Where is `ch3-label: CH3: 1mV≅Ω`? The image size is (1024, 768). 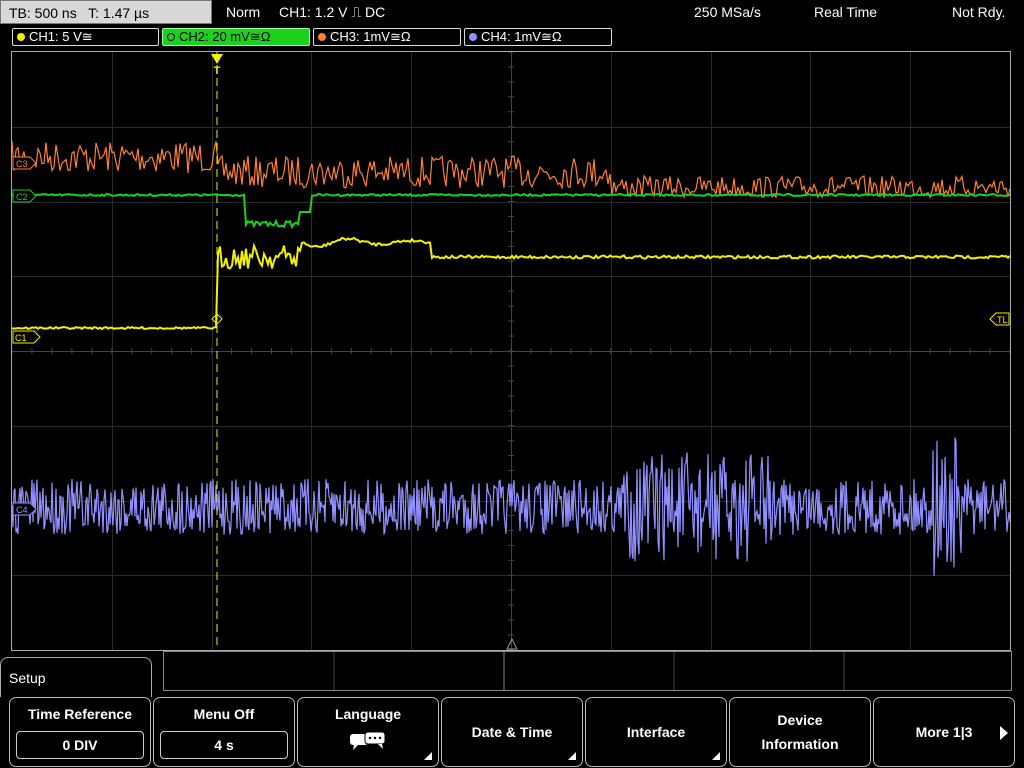 ch3-label: CH3: 1mV≅Ω is located at coordinates (370, 36).